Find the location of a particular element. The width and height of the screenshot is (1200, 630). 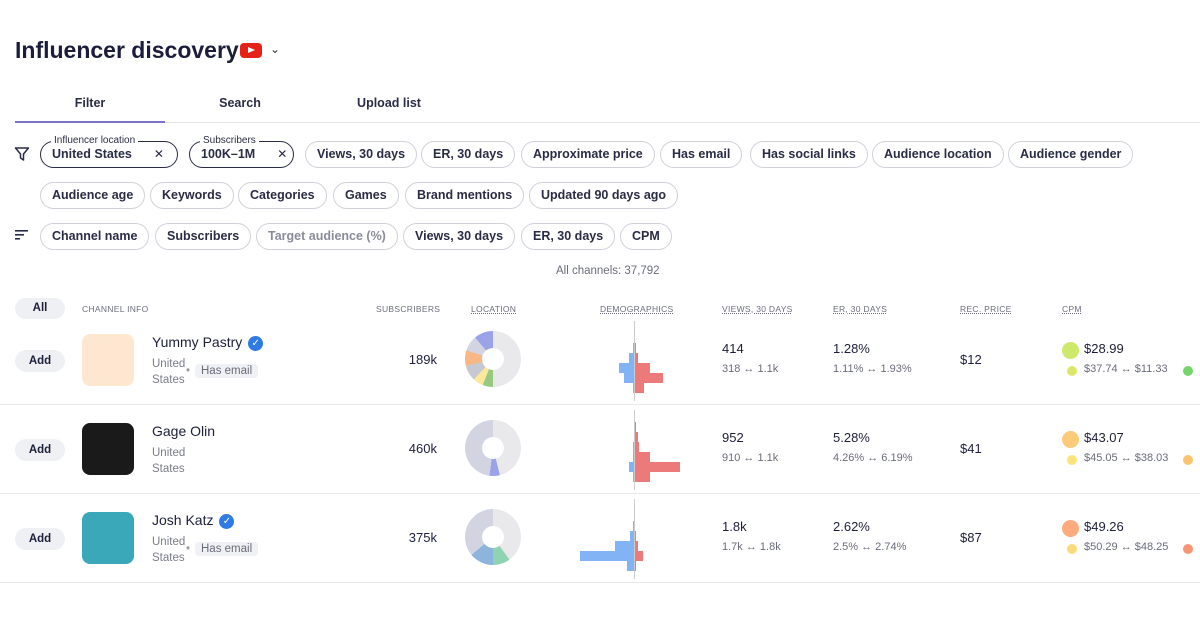

views-range: 1.7k ↔ 1.8k is located at coordinates (751, 547).